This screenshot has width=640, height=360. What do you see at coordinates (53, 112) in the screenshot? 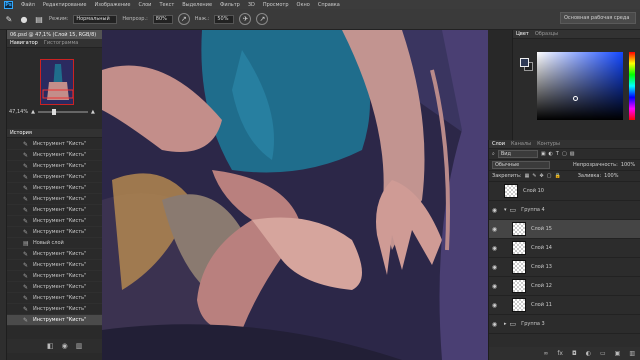
I see `zoom-slider-handle` at bounding box center [53, 112].